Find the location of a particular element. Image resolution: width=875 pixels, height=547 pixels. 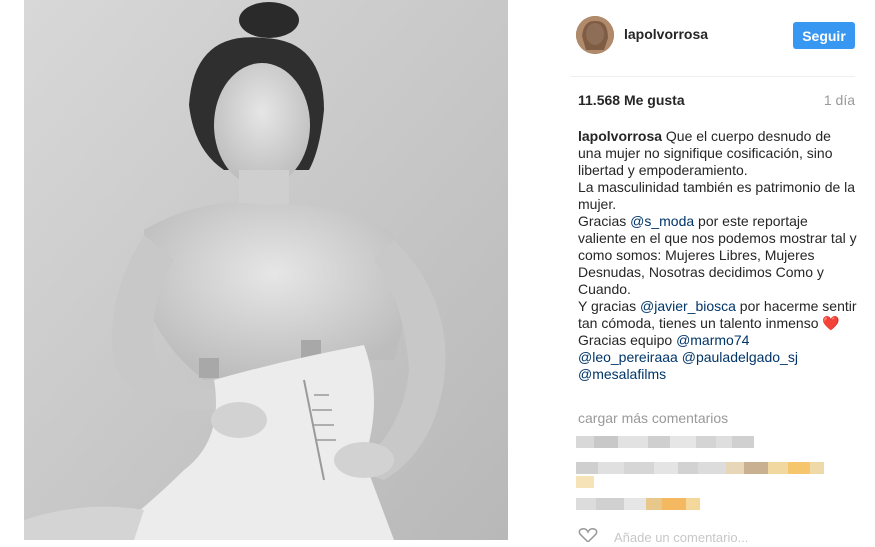

caption-author: lapolvorrosa is located at coordinates (620, 136).